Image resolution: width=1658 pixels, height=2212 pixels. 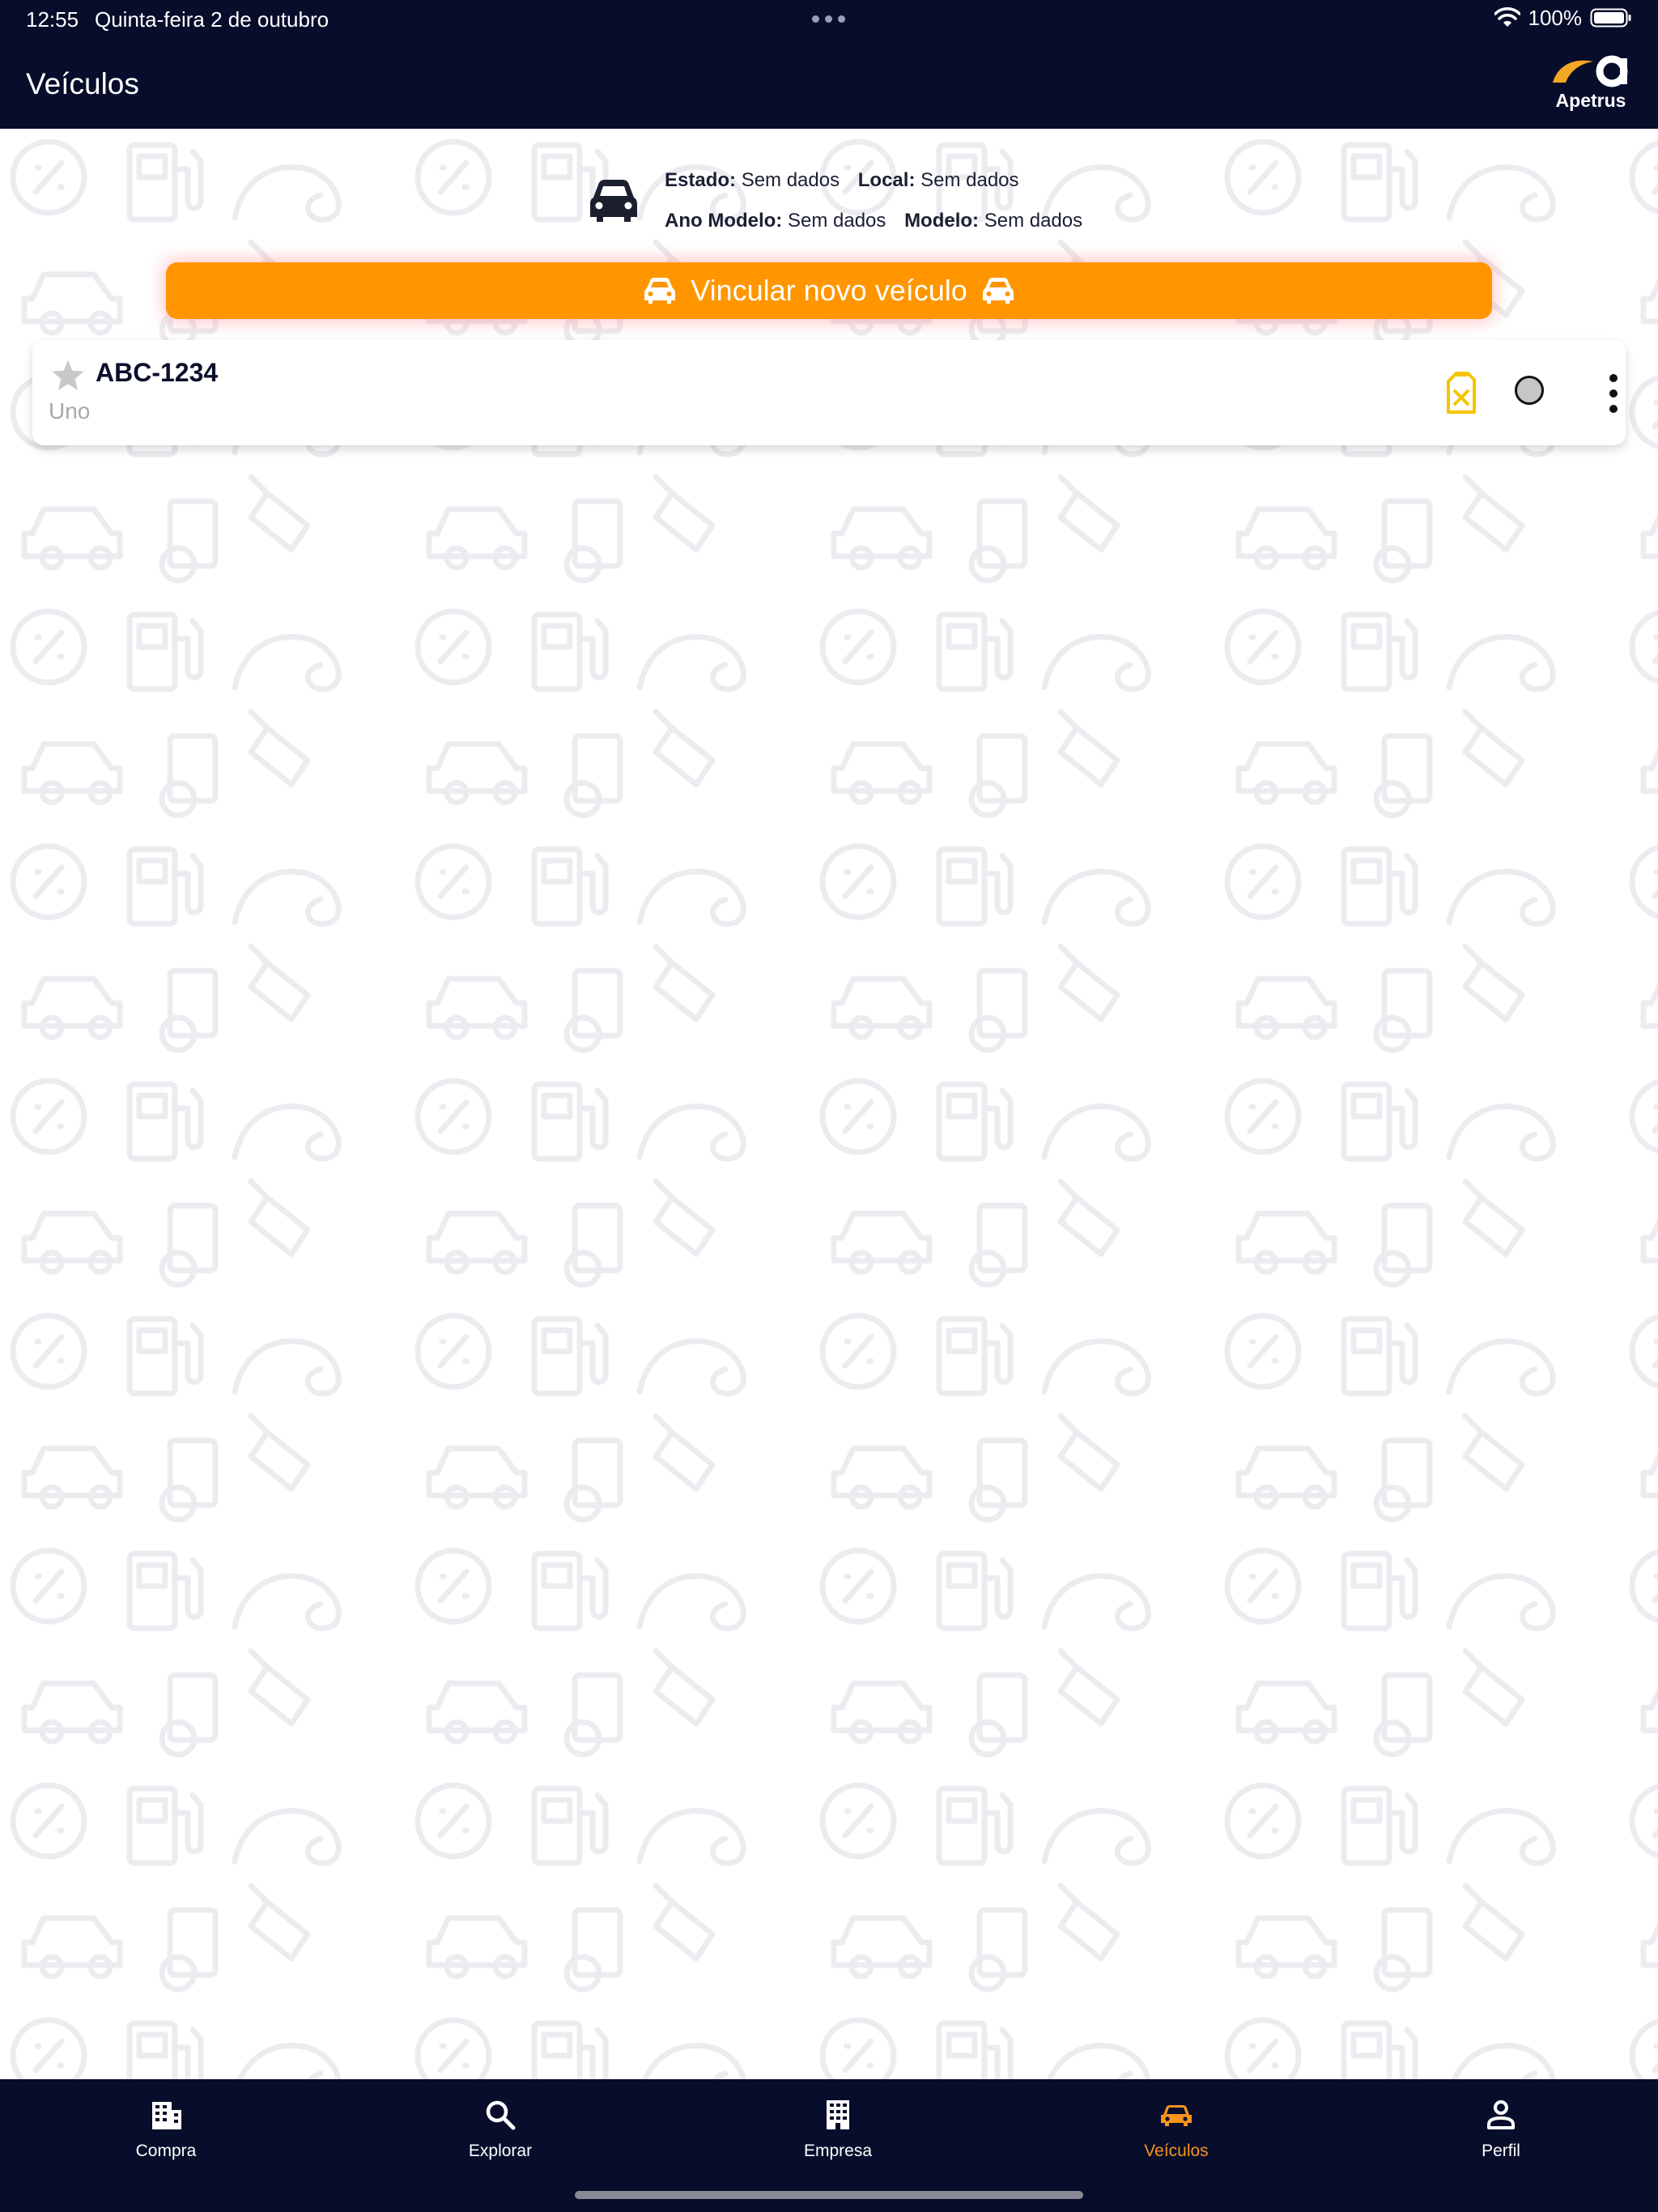 I want to click on tab-perfil: Perfil, so click(x=1501, y=2130).